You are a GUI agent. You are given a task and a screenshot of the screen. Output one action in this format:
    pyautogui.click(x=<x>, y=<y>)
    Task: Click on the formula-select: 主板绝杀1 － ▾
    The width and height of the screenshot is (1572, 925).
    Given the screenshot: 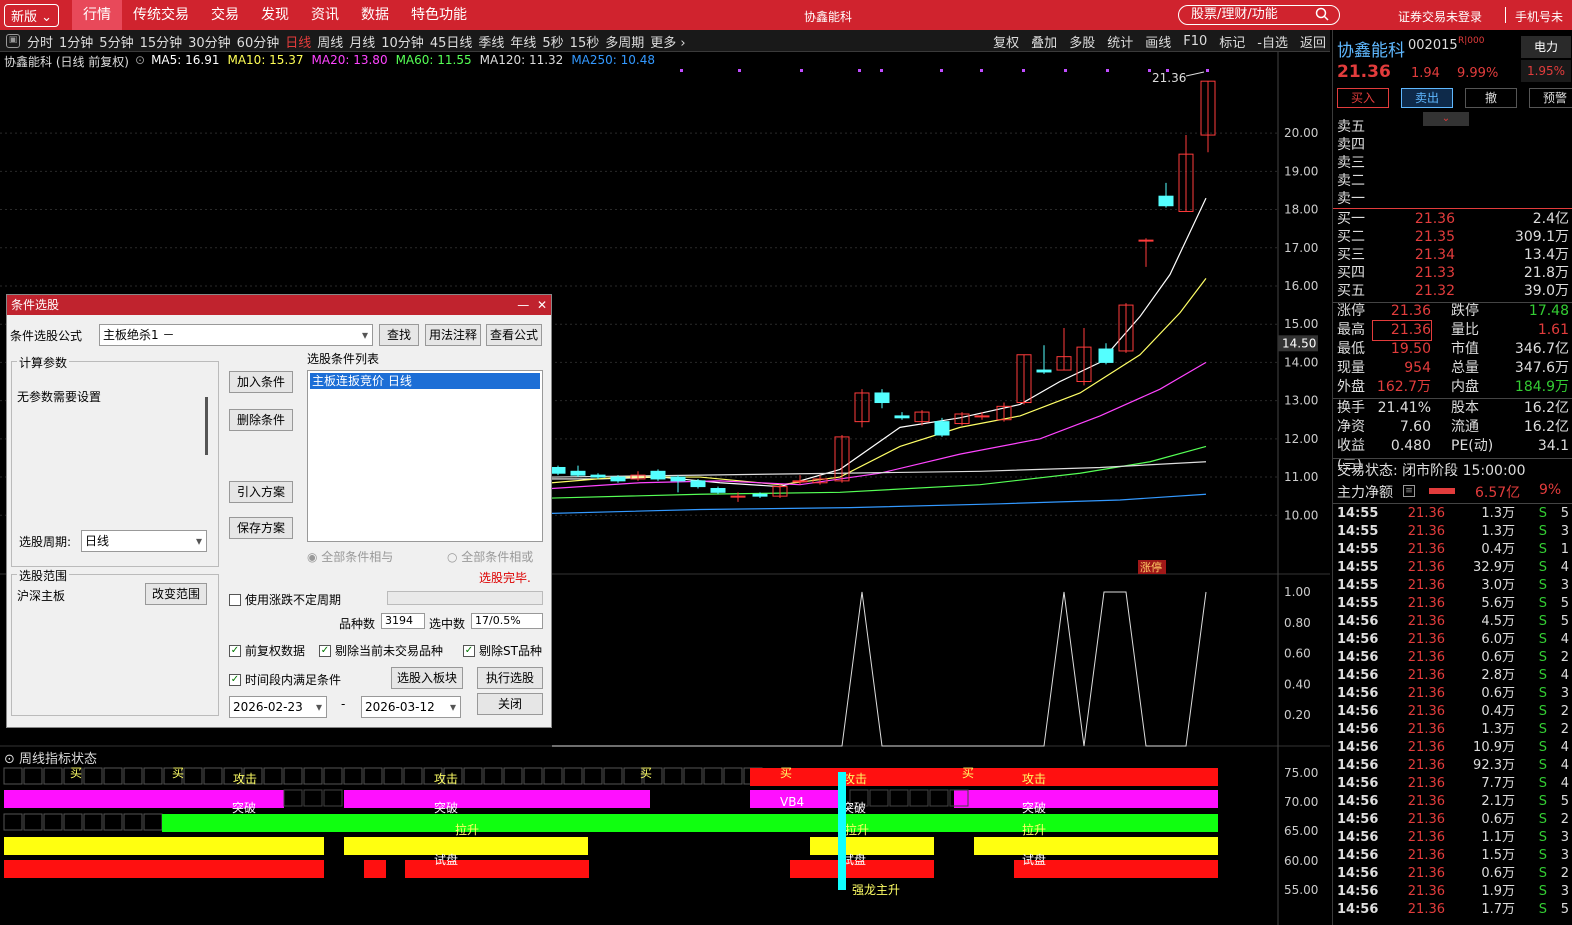 What is the action you would take?
    pyautogui.click(x=236, y=335)
    